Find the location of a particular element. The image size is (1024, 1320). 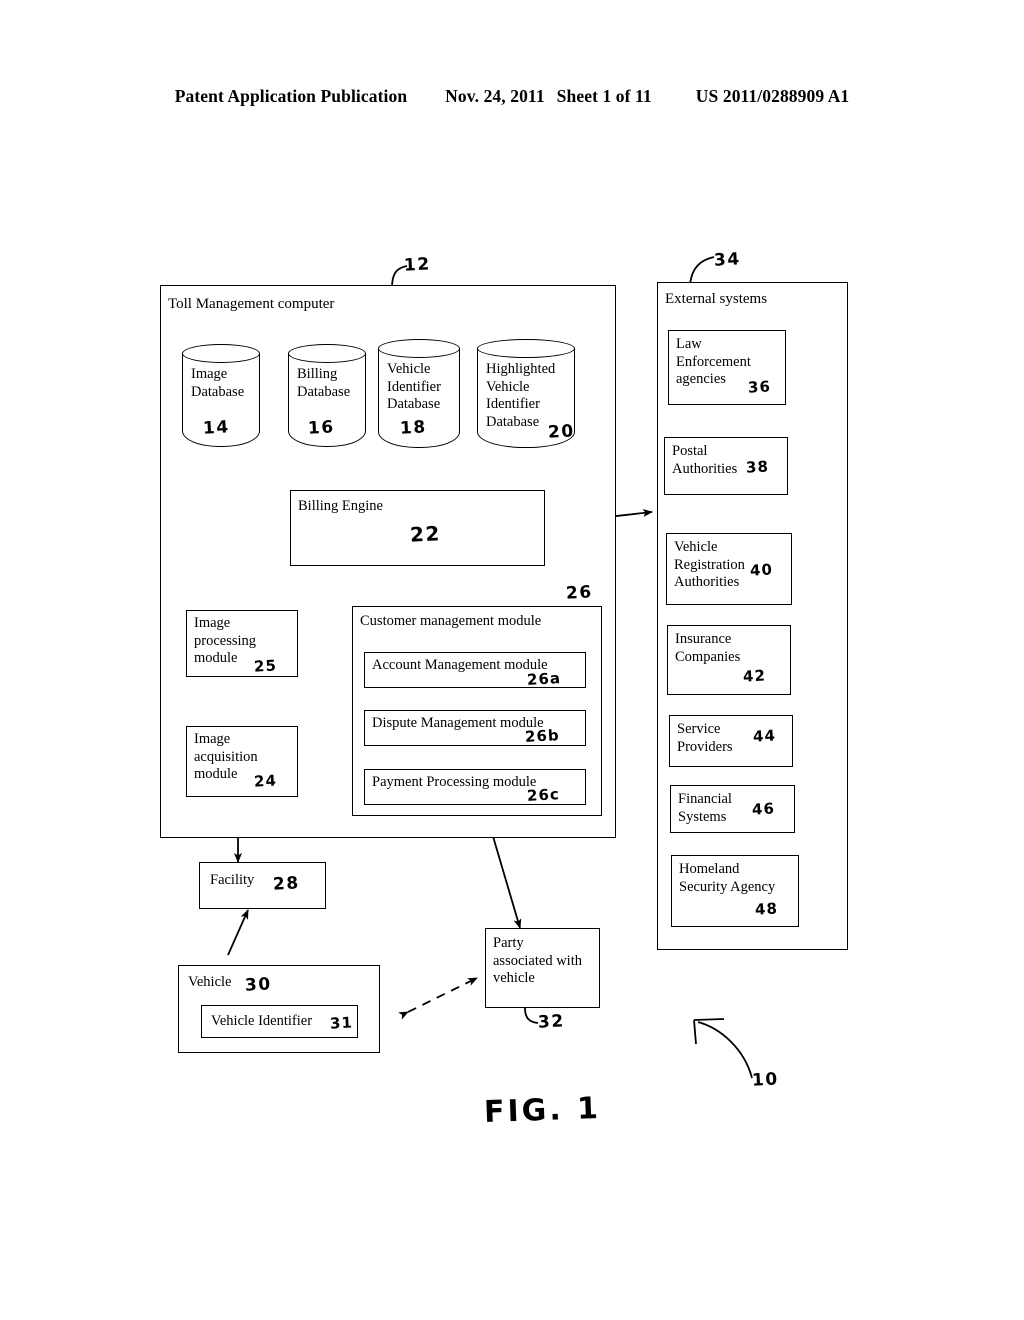

figure-caption: FIG. 1 is located at coordinates (542, 1110).